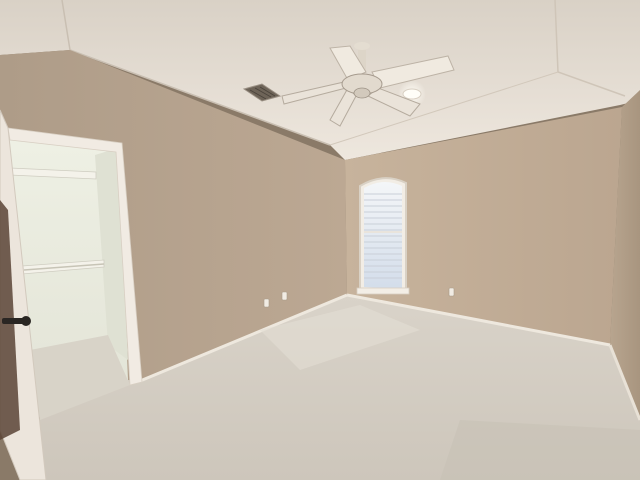 The height and width of the screenshot is (480, 640). Describe the element at coordinates (362, 46) in the screenshot. I see `fan-canopy` at that location.